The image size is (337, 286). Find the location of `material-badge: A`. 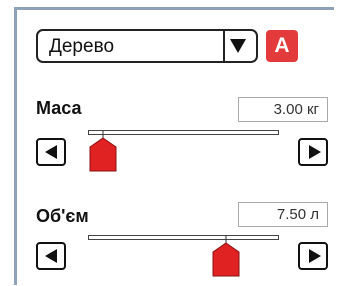

material-badge: A is located at coordinates (282, 46).